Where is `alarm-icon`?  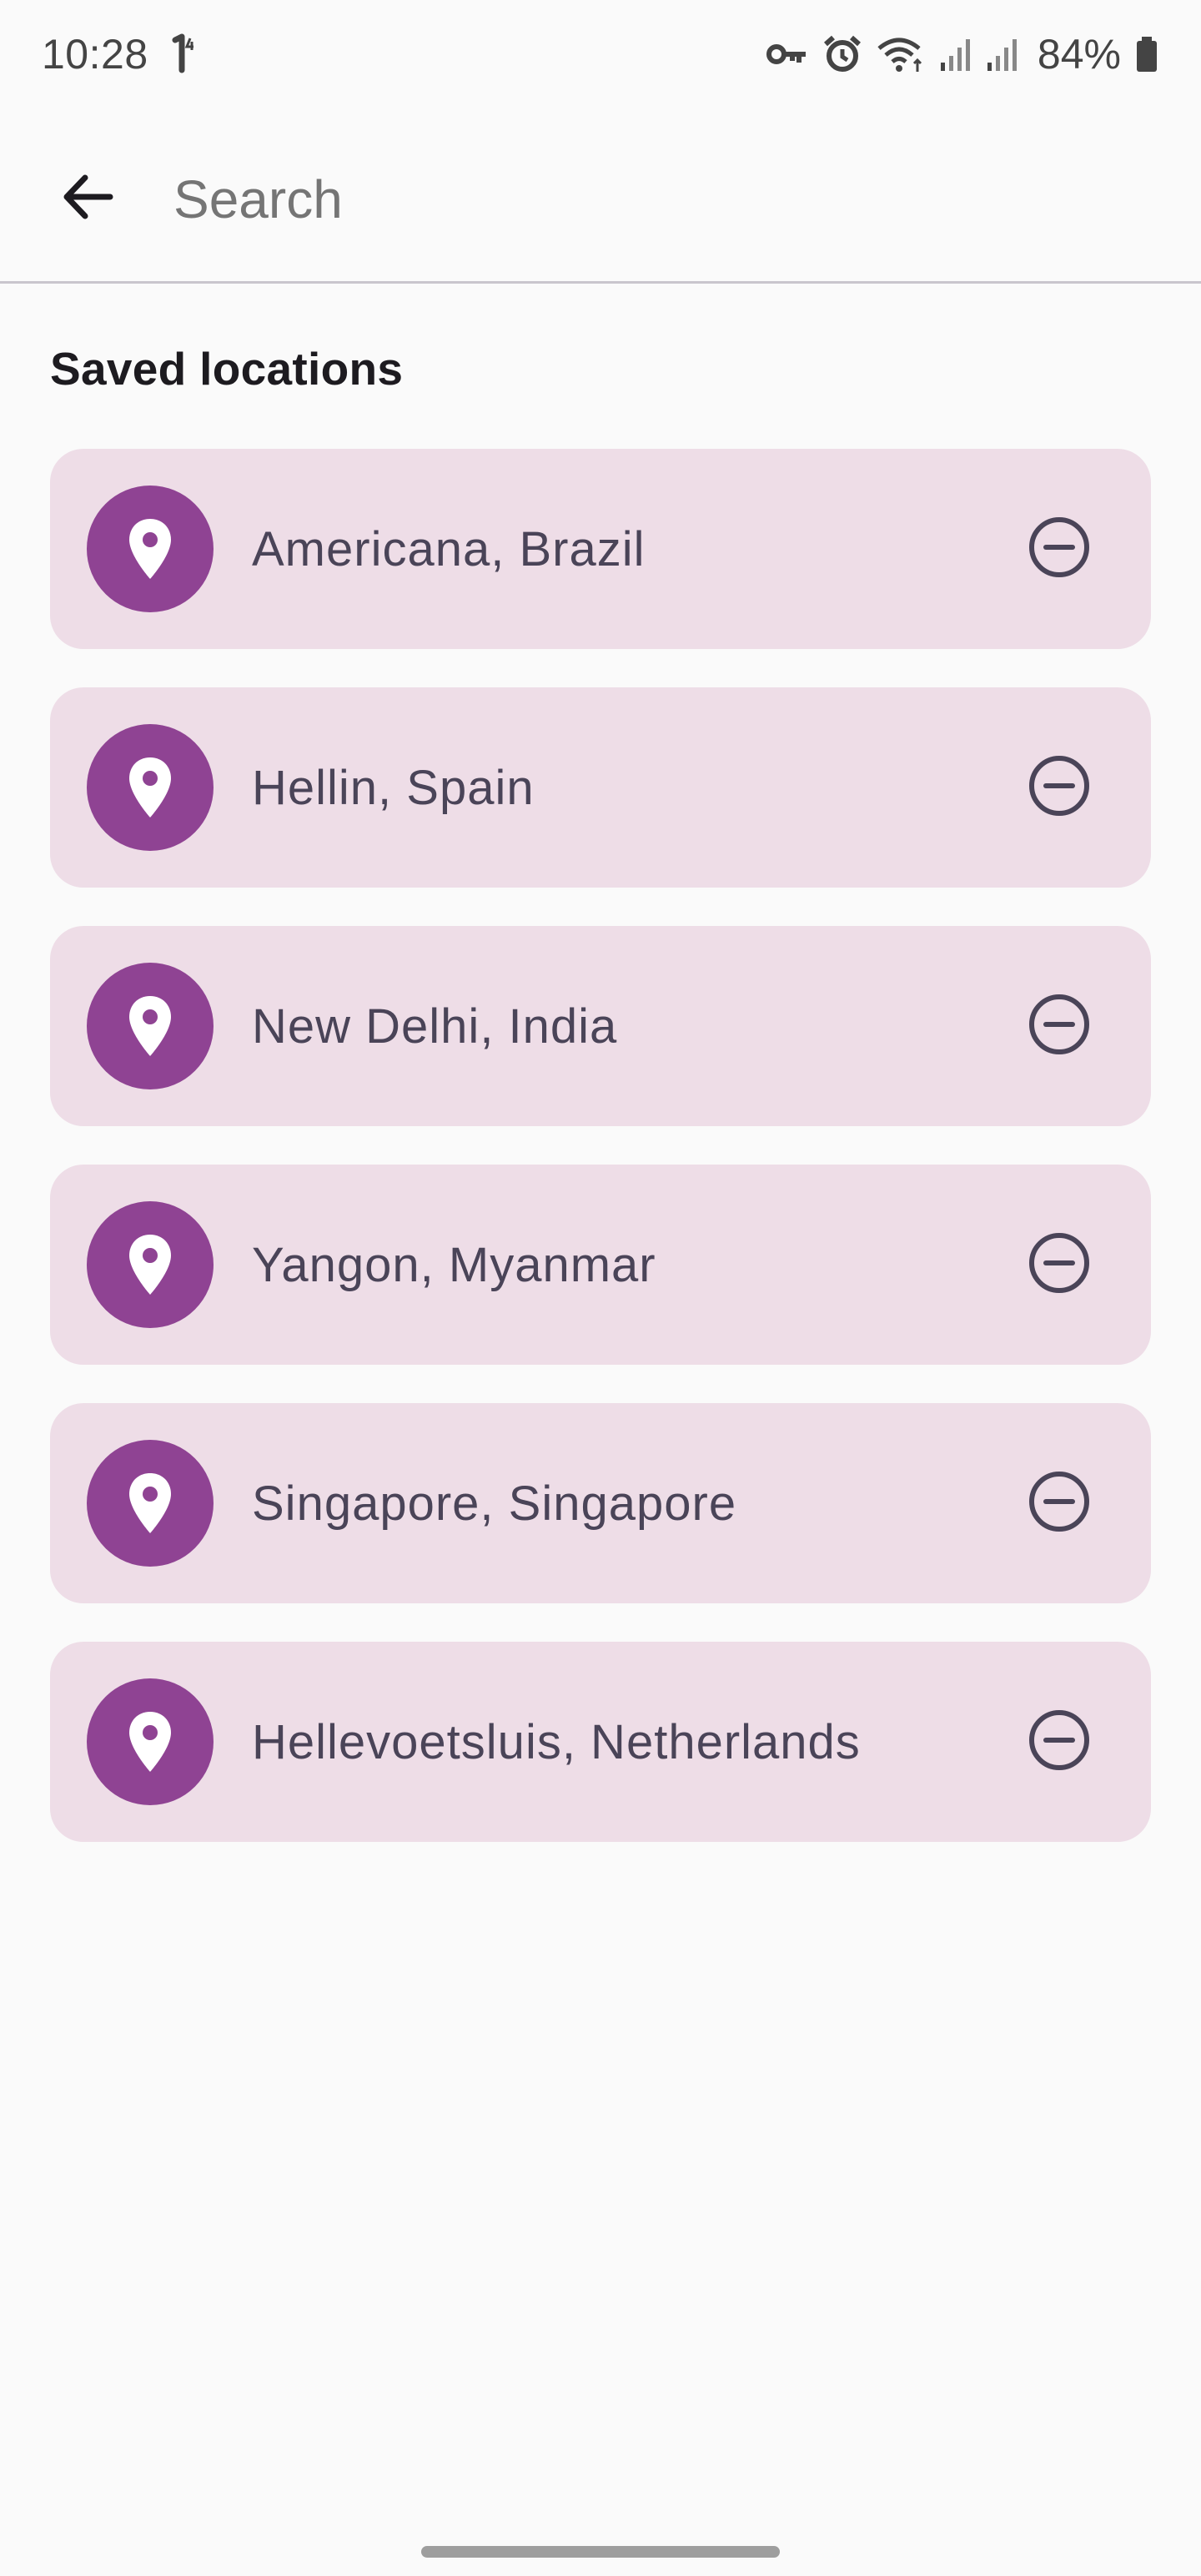
alarm-icon is located at coordinates (842, 54).